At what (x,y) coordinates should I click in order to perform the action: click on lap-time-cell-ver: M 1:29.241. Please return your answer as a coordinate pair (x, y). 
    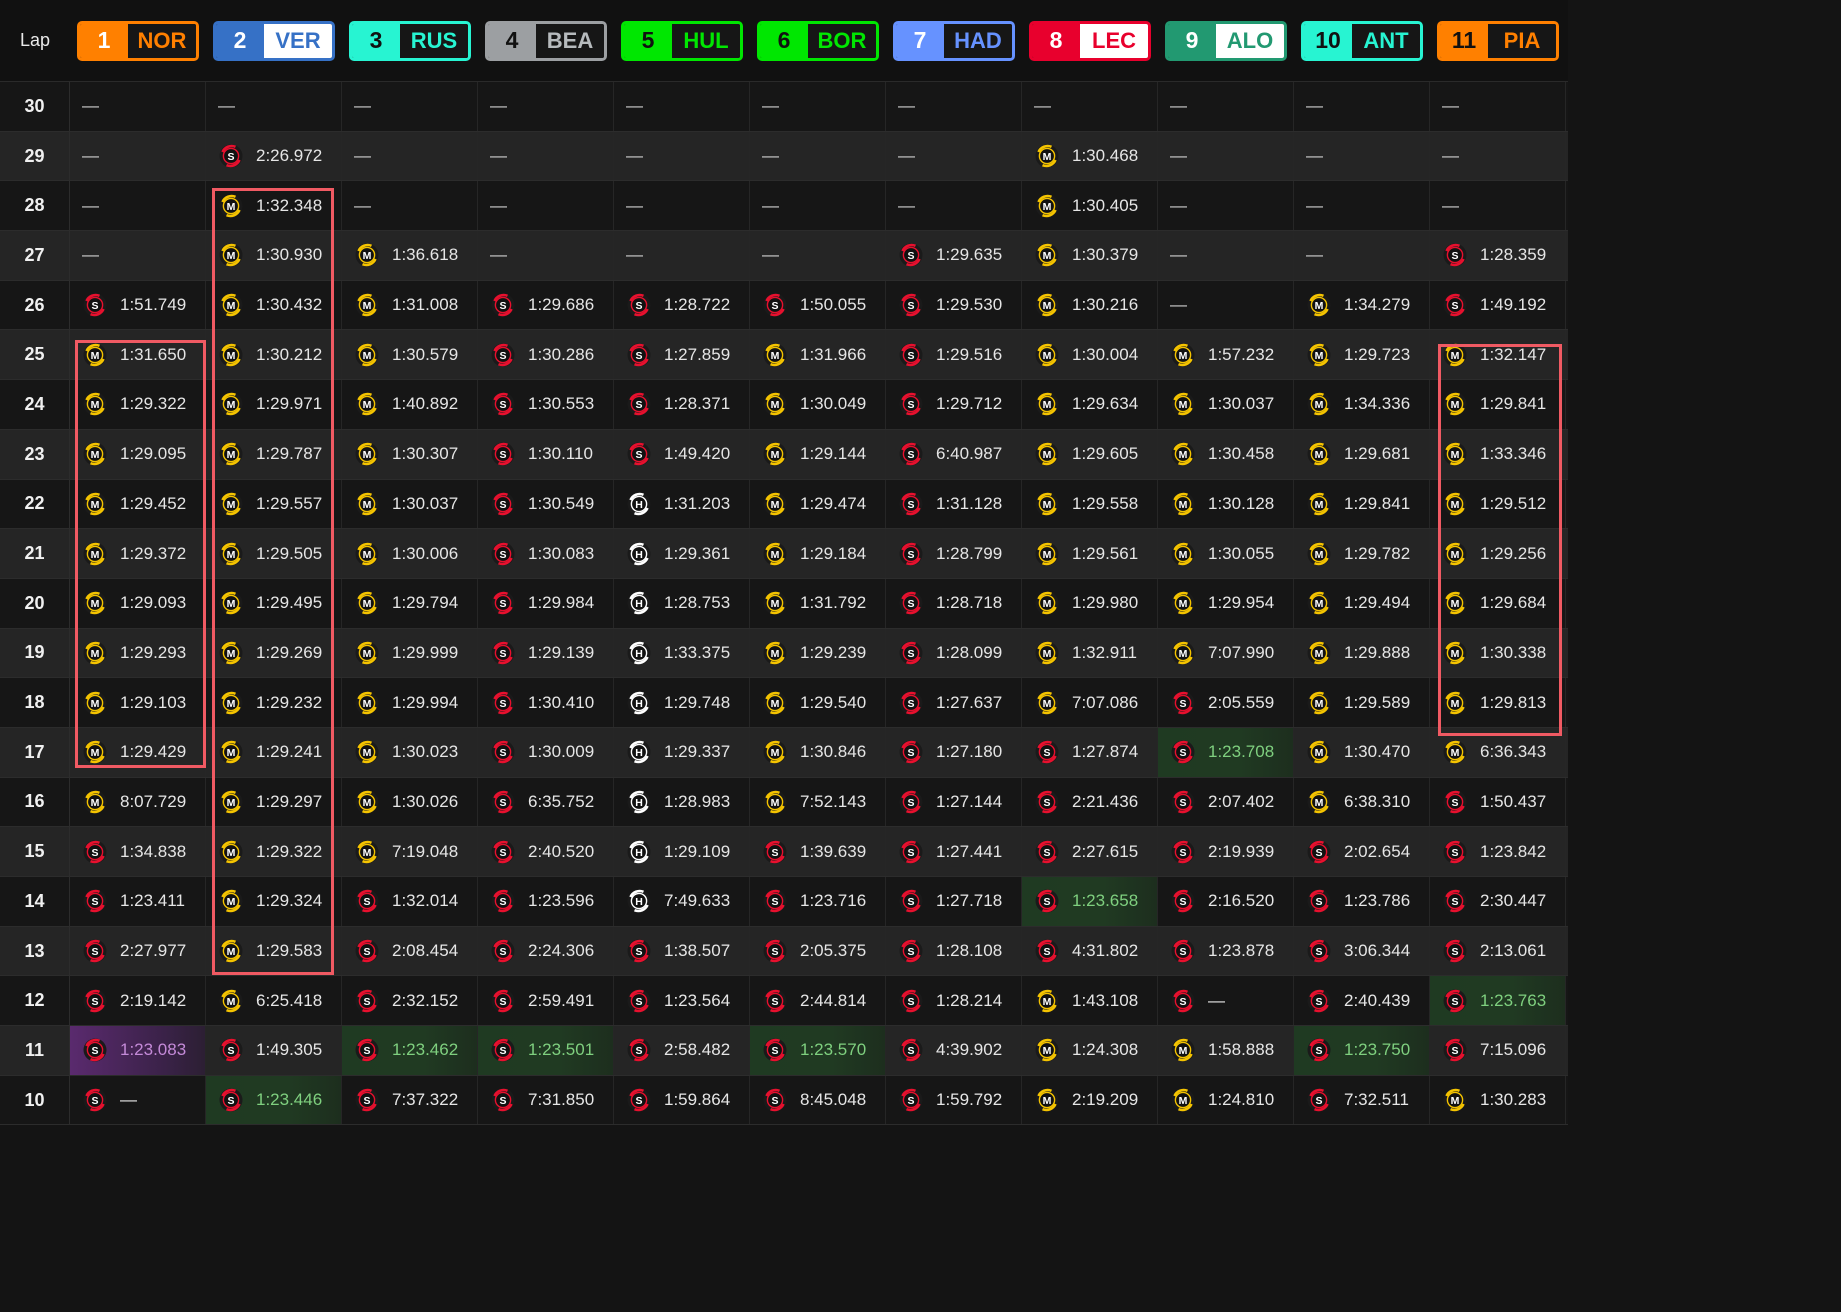
    Looking at the image, I should click on (274, 752).